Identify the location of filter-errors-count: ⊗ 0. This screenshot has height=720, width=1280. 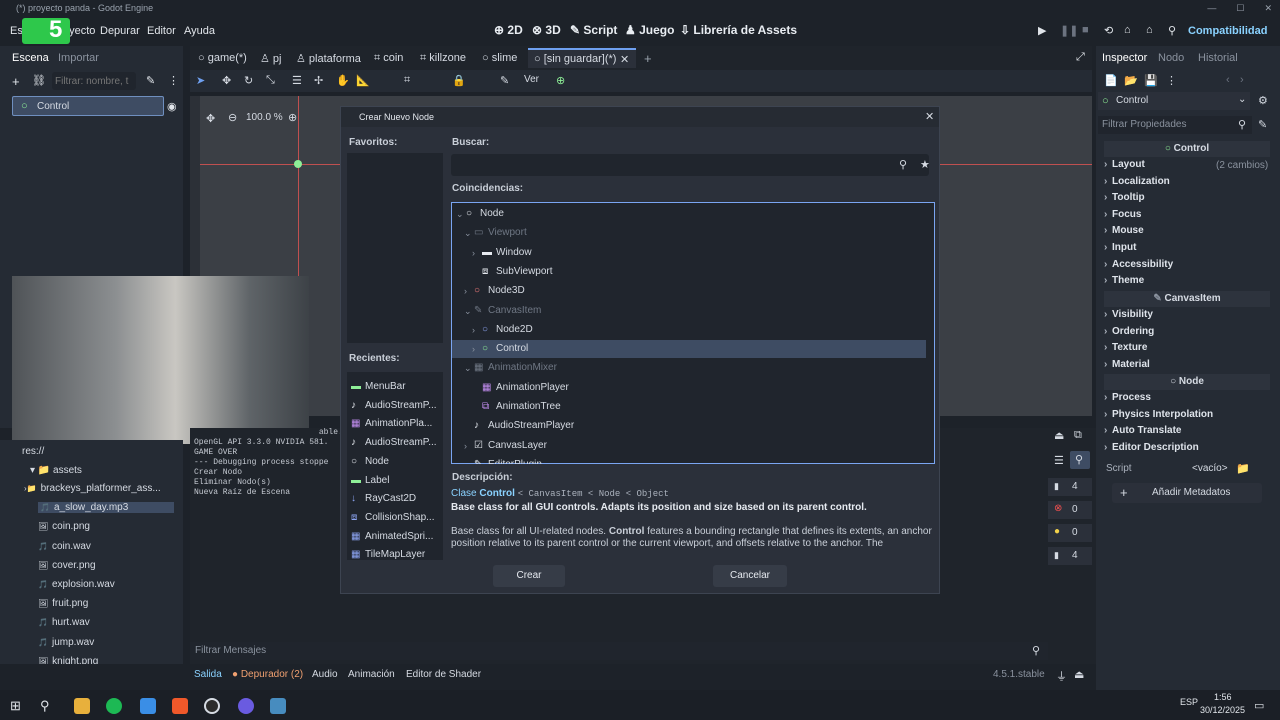
(1070, 510).